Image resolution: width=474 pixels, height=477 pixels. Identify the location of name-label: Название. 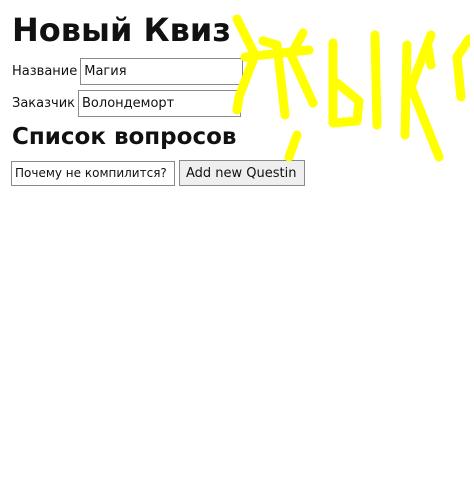
(45, 71).